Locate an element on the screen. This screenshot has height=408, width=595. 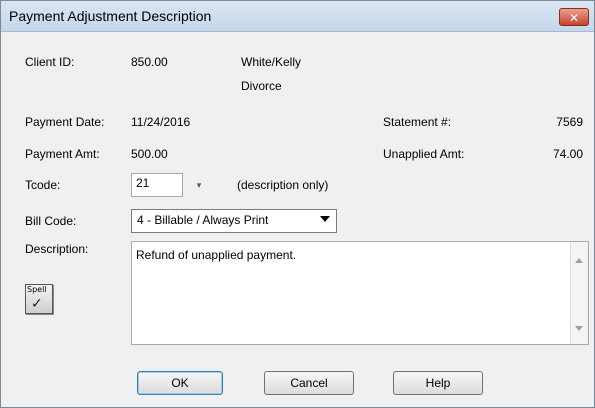
dropdown-arrow-icon: ▾ is located at coordinates (199, 185).